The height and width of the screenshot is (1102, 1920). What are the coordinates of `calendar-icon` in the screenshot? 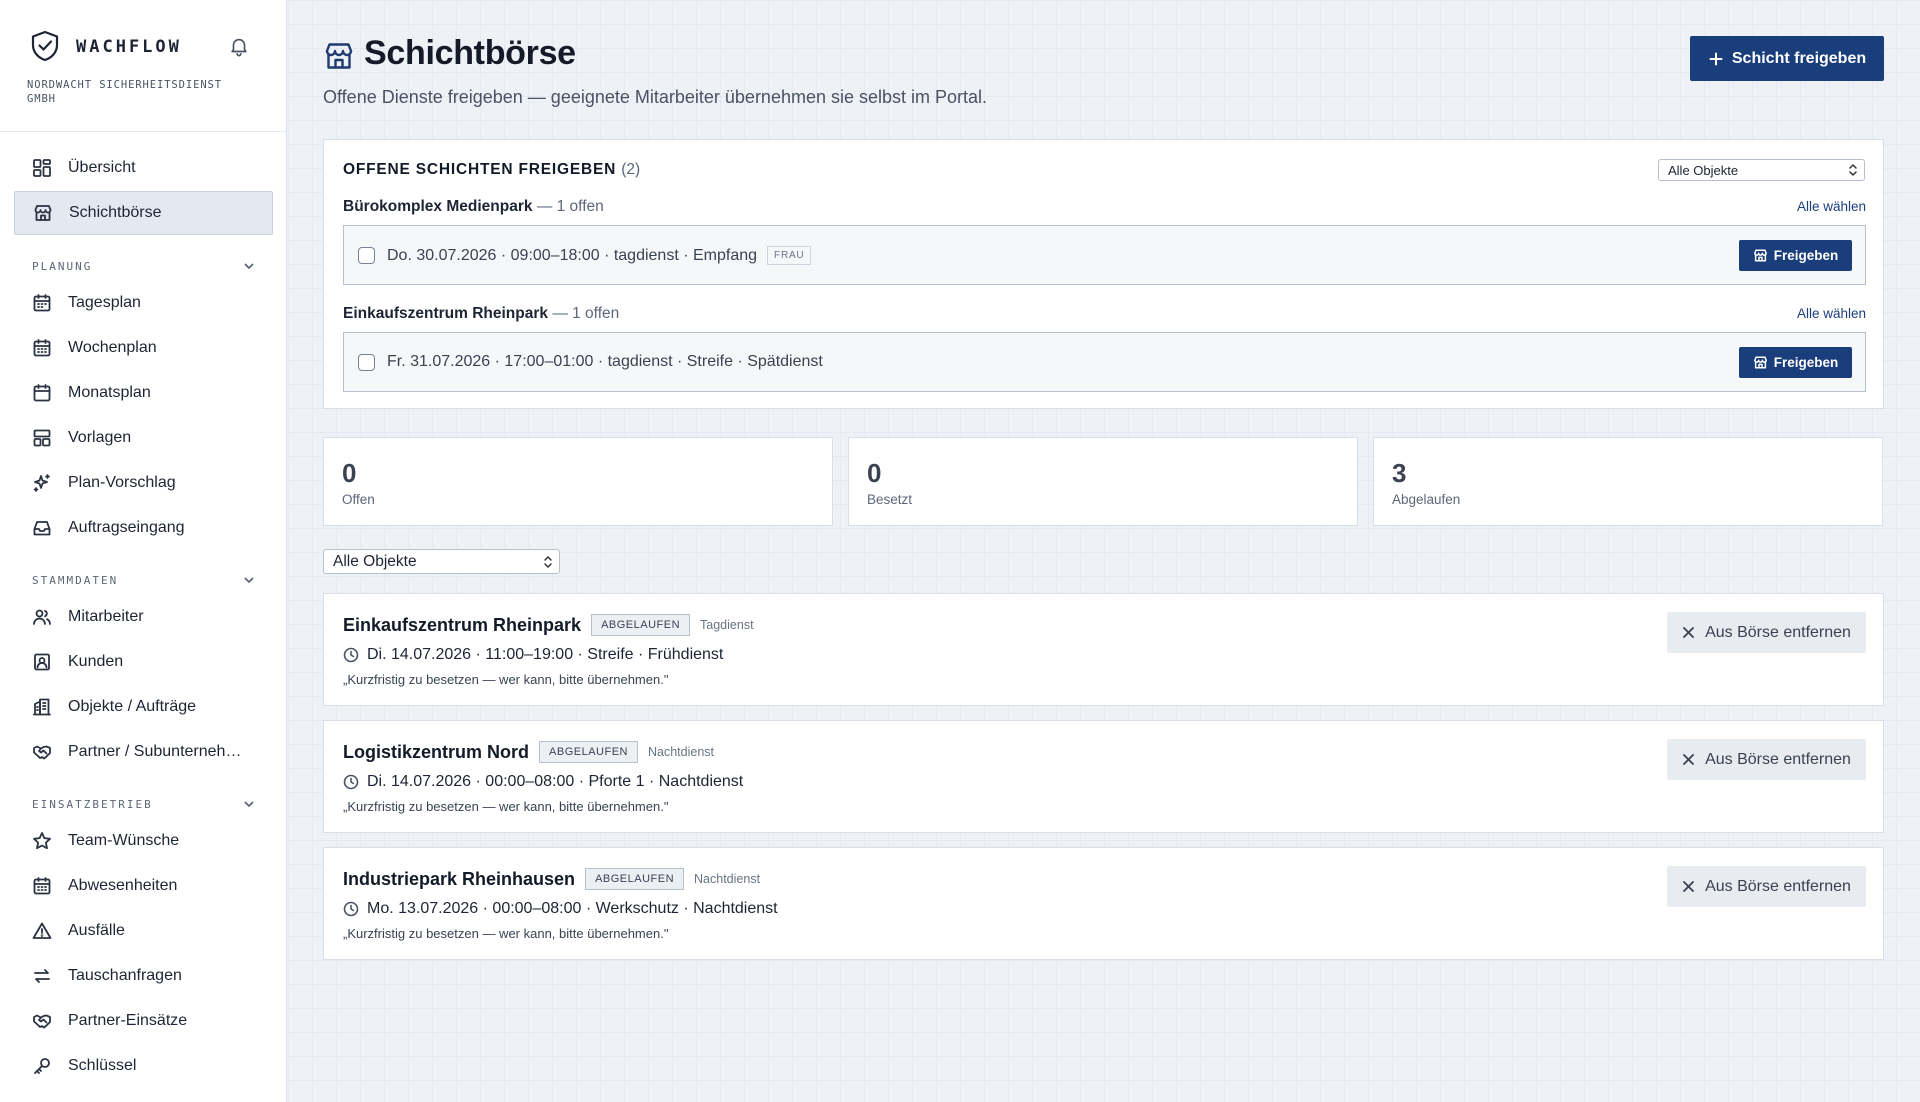 It's located at (42, 393).